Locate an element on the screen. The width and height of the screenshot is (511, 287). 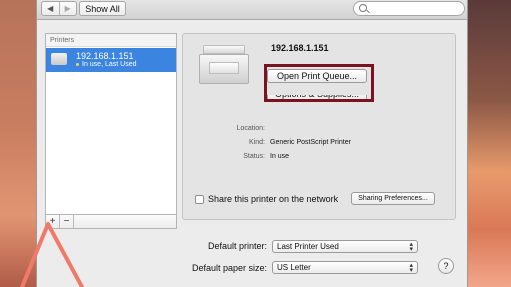
info-label: Kind: is located at coordinates (257, 142).